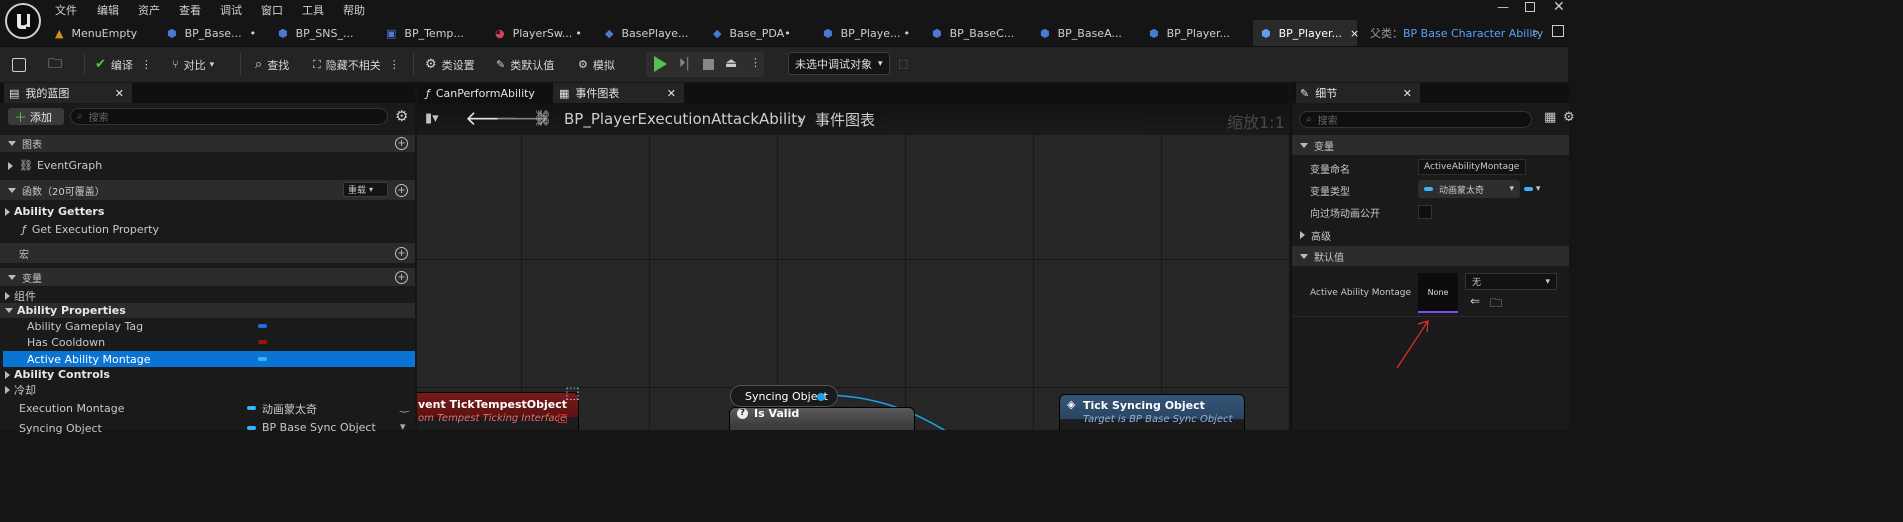 The width and height of the screenshot is (1903, 522). I want to click on functions-category: 函数（20可覆盖） 重载 ▾ +, so click(207, 190).